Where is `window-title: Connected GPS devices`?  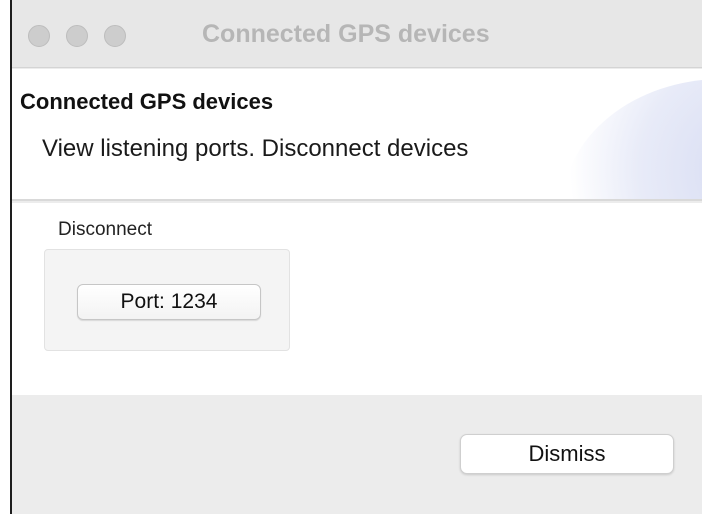
window-title: Connected GPS devices is located at coordinates (346, 34).